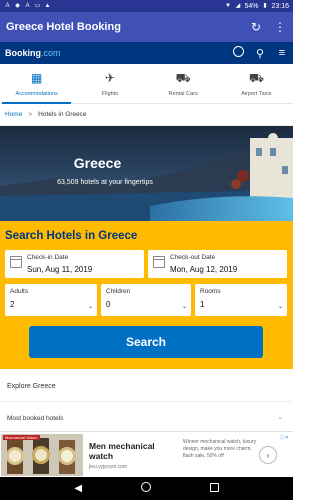 Image resolution: width=320 pixels, height=500 pixels. I want to click on adults-label: Adults, so click(19, 291).